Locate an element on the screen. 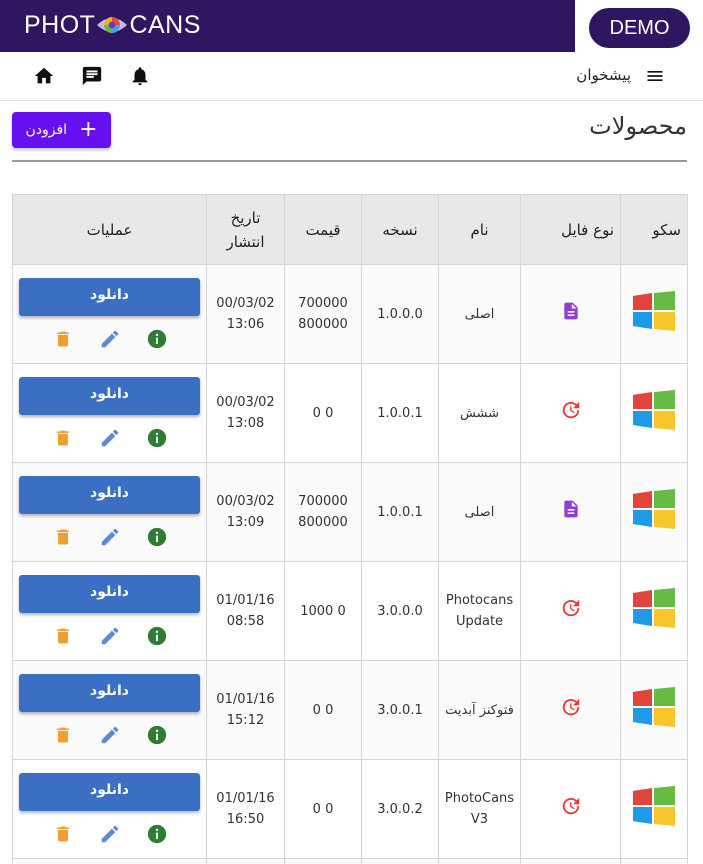 The height and width of the screenshot is (864, 703). bell-icon is located at coordinates (140, 76).